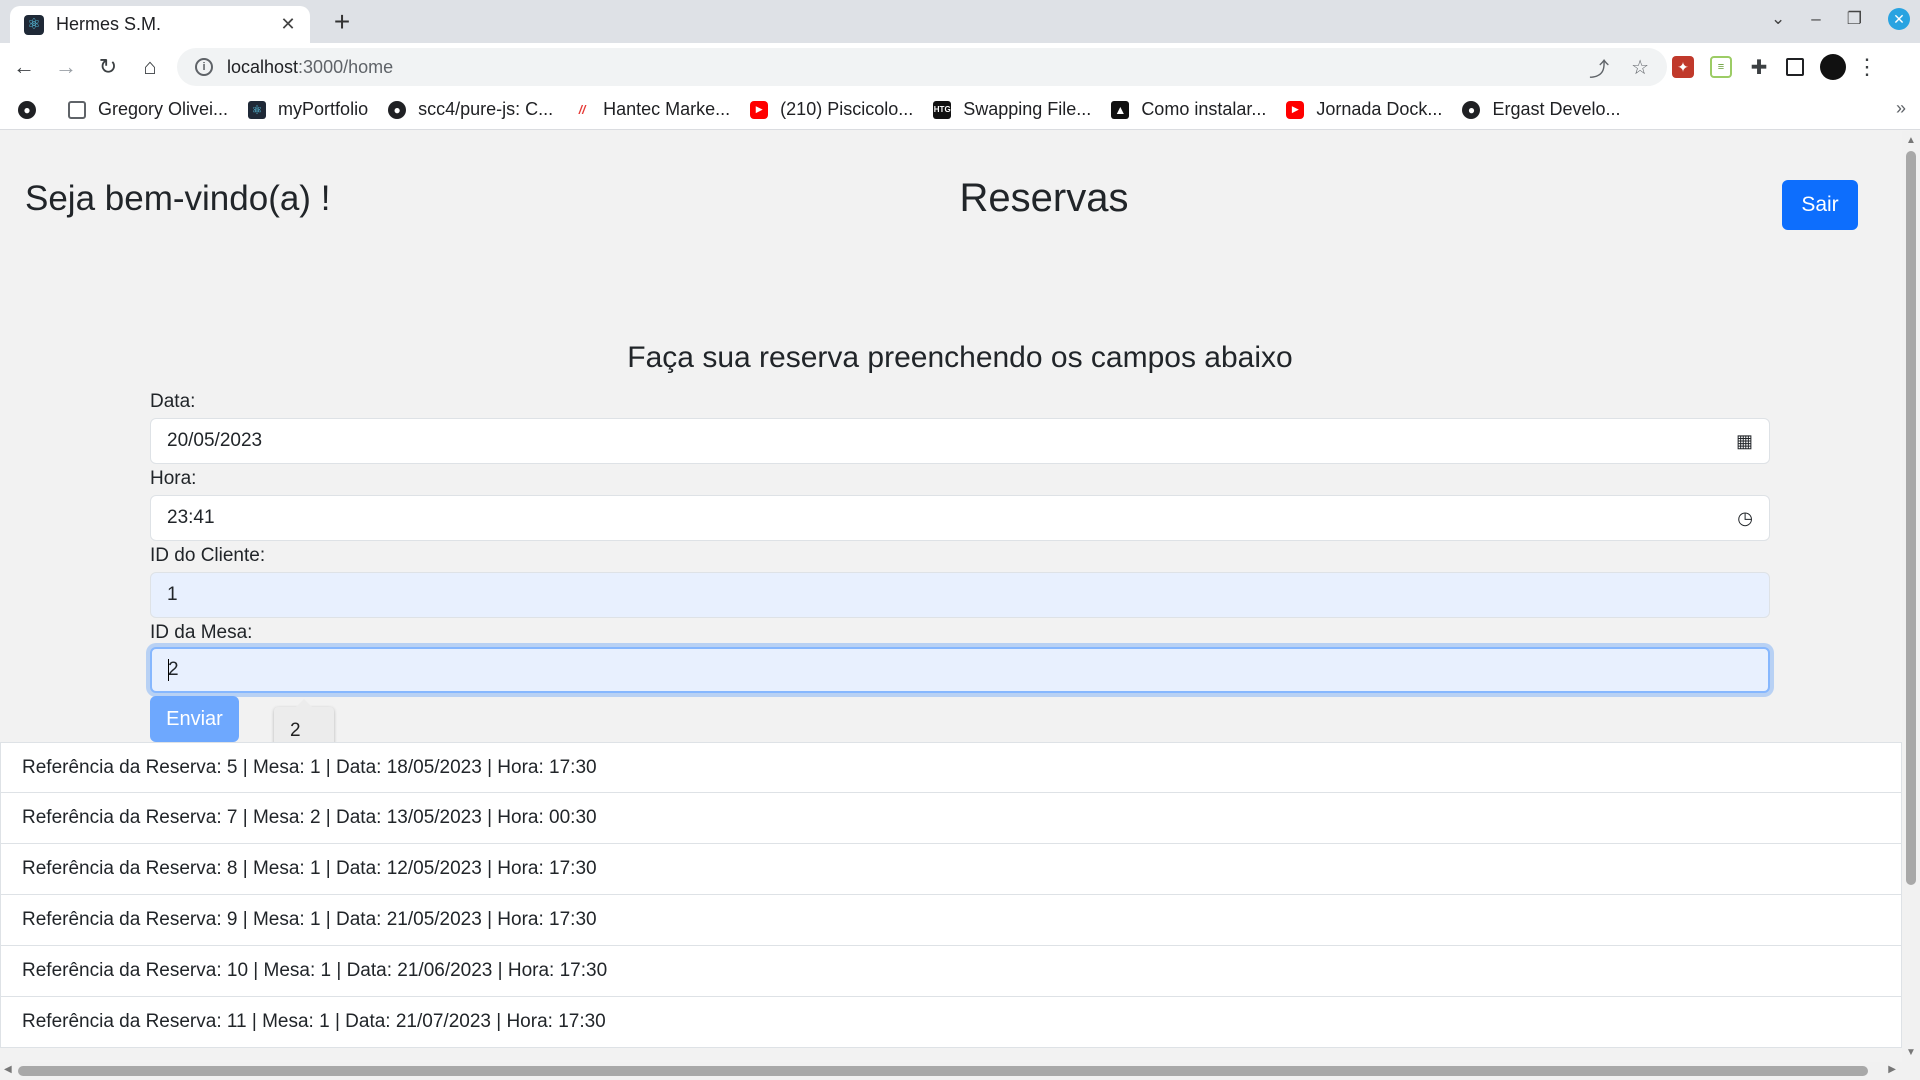 This screenshot has height=1080, width=1920. Describe the element at coordinates (1911, 140) in the screenshot. I see `scroll-up-icon: ▲` at that location.